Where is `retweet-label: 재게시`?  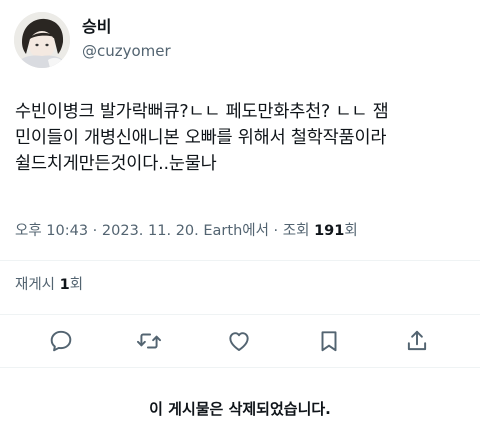
retweet-label: 재게시 is located at coordinates (37, 285).